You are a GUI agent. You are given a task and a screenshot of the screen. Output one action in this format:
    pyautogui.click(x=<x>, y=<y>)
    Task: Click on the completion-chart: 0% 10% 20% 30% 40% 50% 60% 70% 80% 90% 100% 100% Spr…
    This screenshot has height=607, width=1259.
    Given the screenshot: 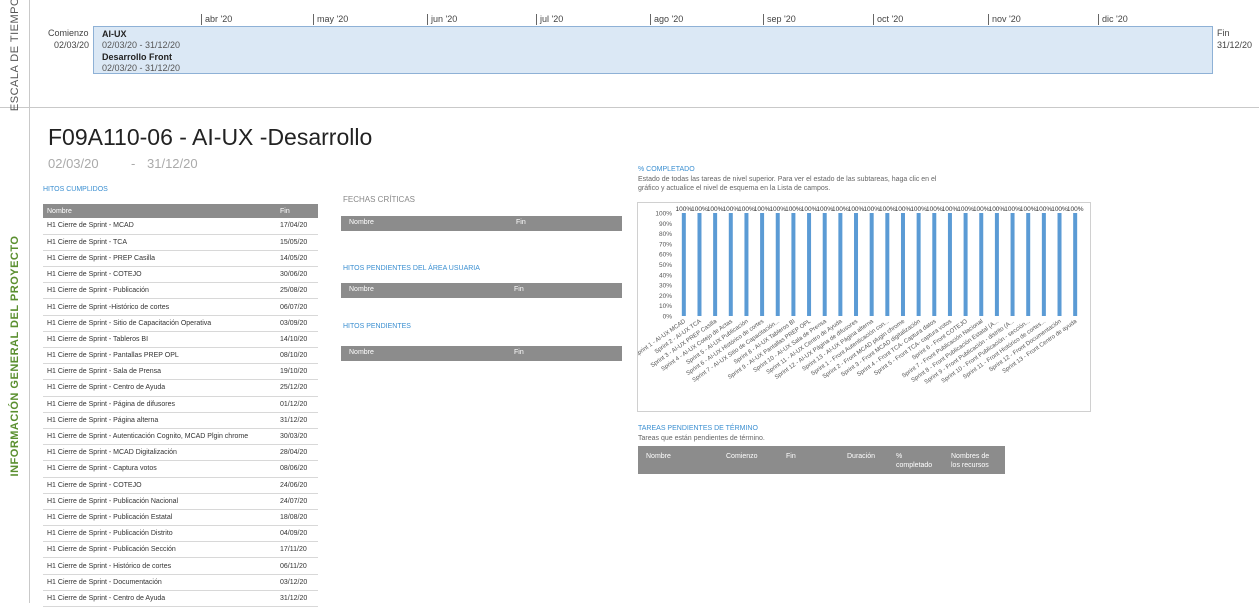 What is the action you would take?
    pyautogui.click(x=864, y=307)
    